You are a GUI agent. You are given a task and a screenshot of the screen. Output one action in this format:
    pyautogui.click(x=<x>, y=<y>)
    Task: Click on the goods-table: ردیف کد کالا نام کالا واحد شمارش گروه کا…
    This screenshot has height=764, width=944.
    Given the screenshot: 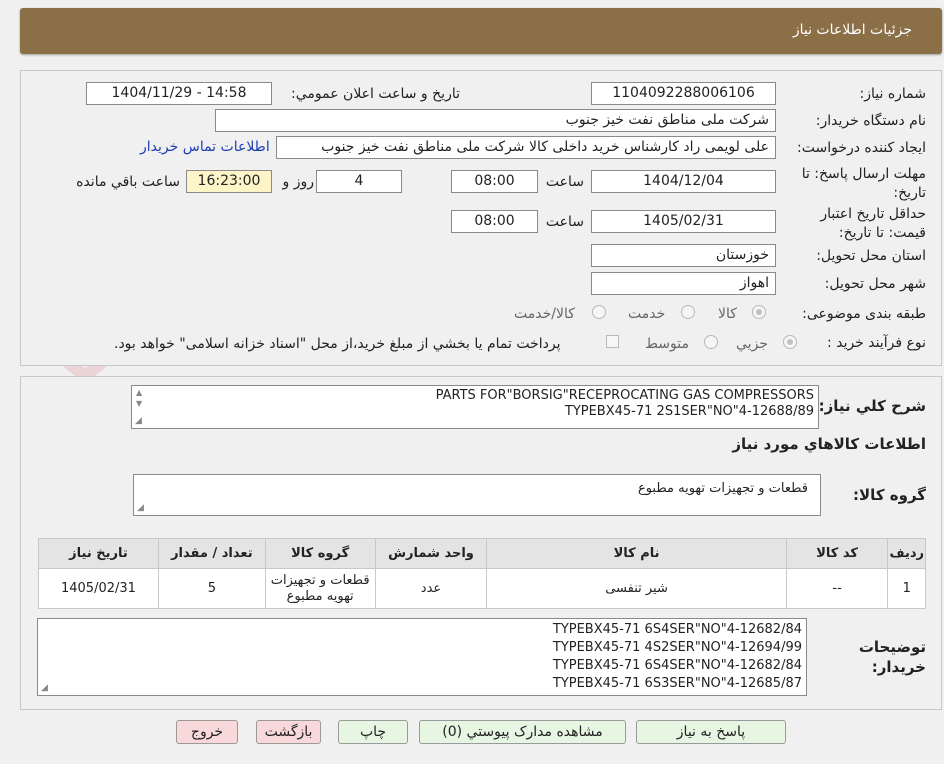 What is the action you would take?
    pyautogui.click(x=482, y=573)
    